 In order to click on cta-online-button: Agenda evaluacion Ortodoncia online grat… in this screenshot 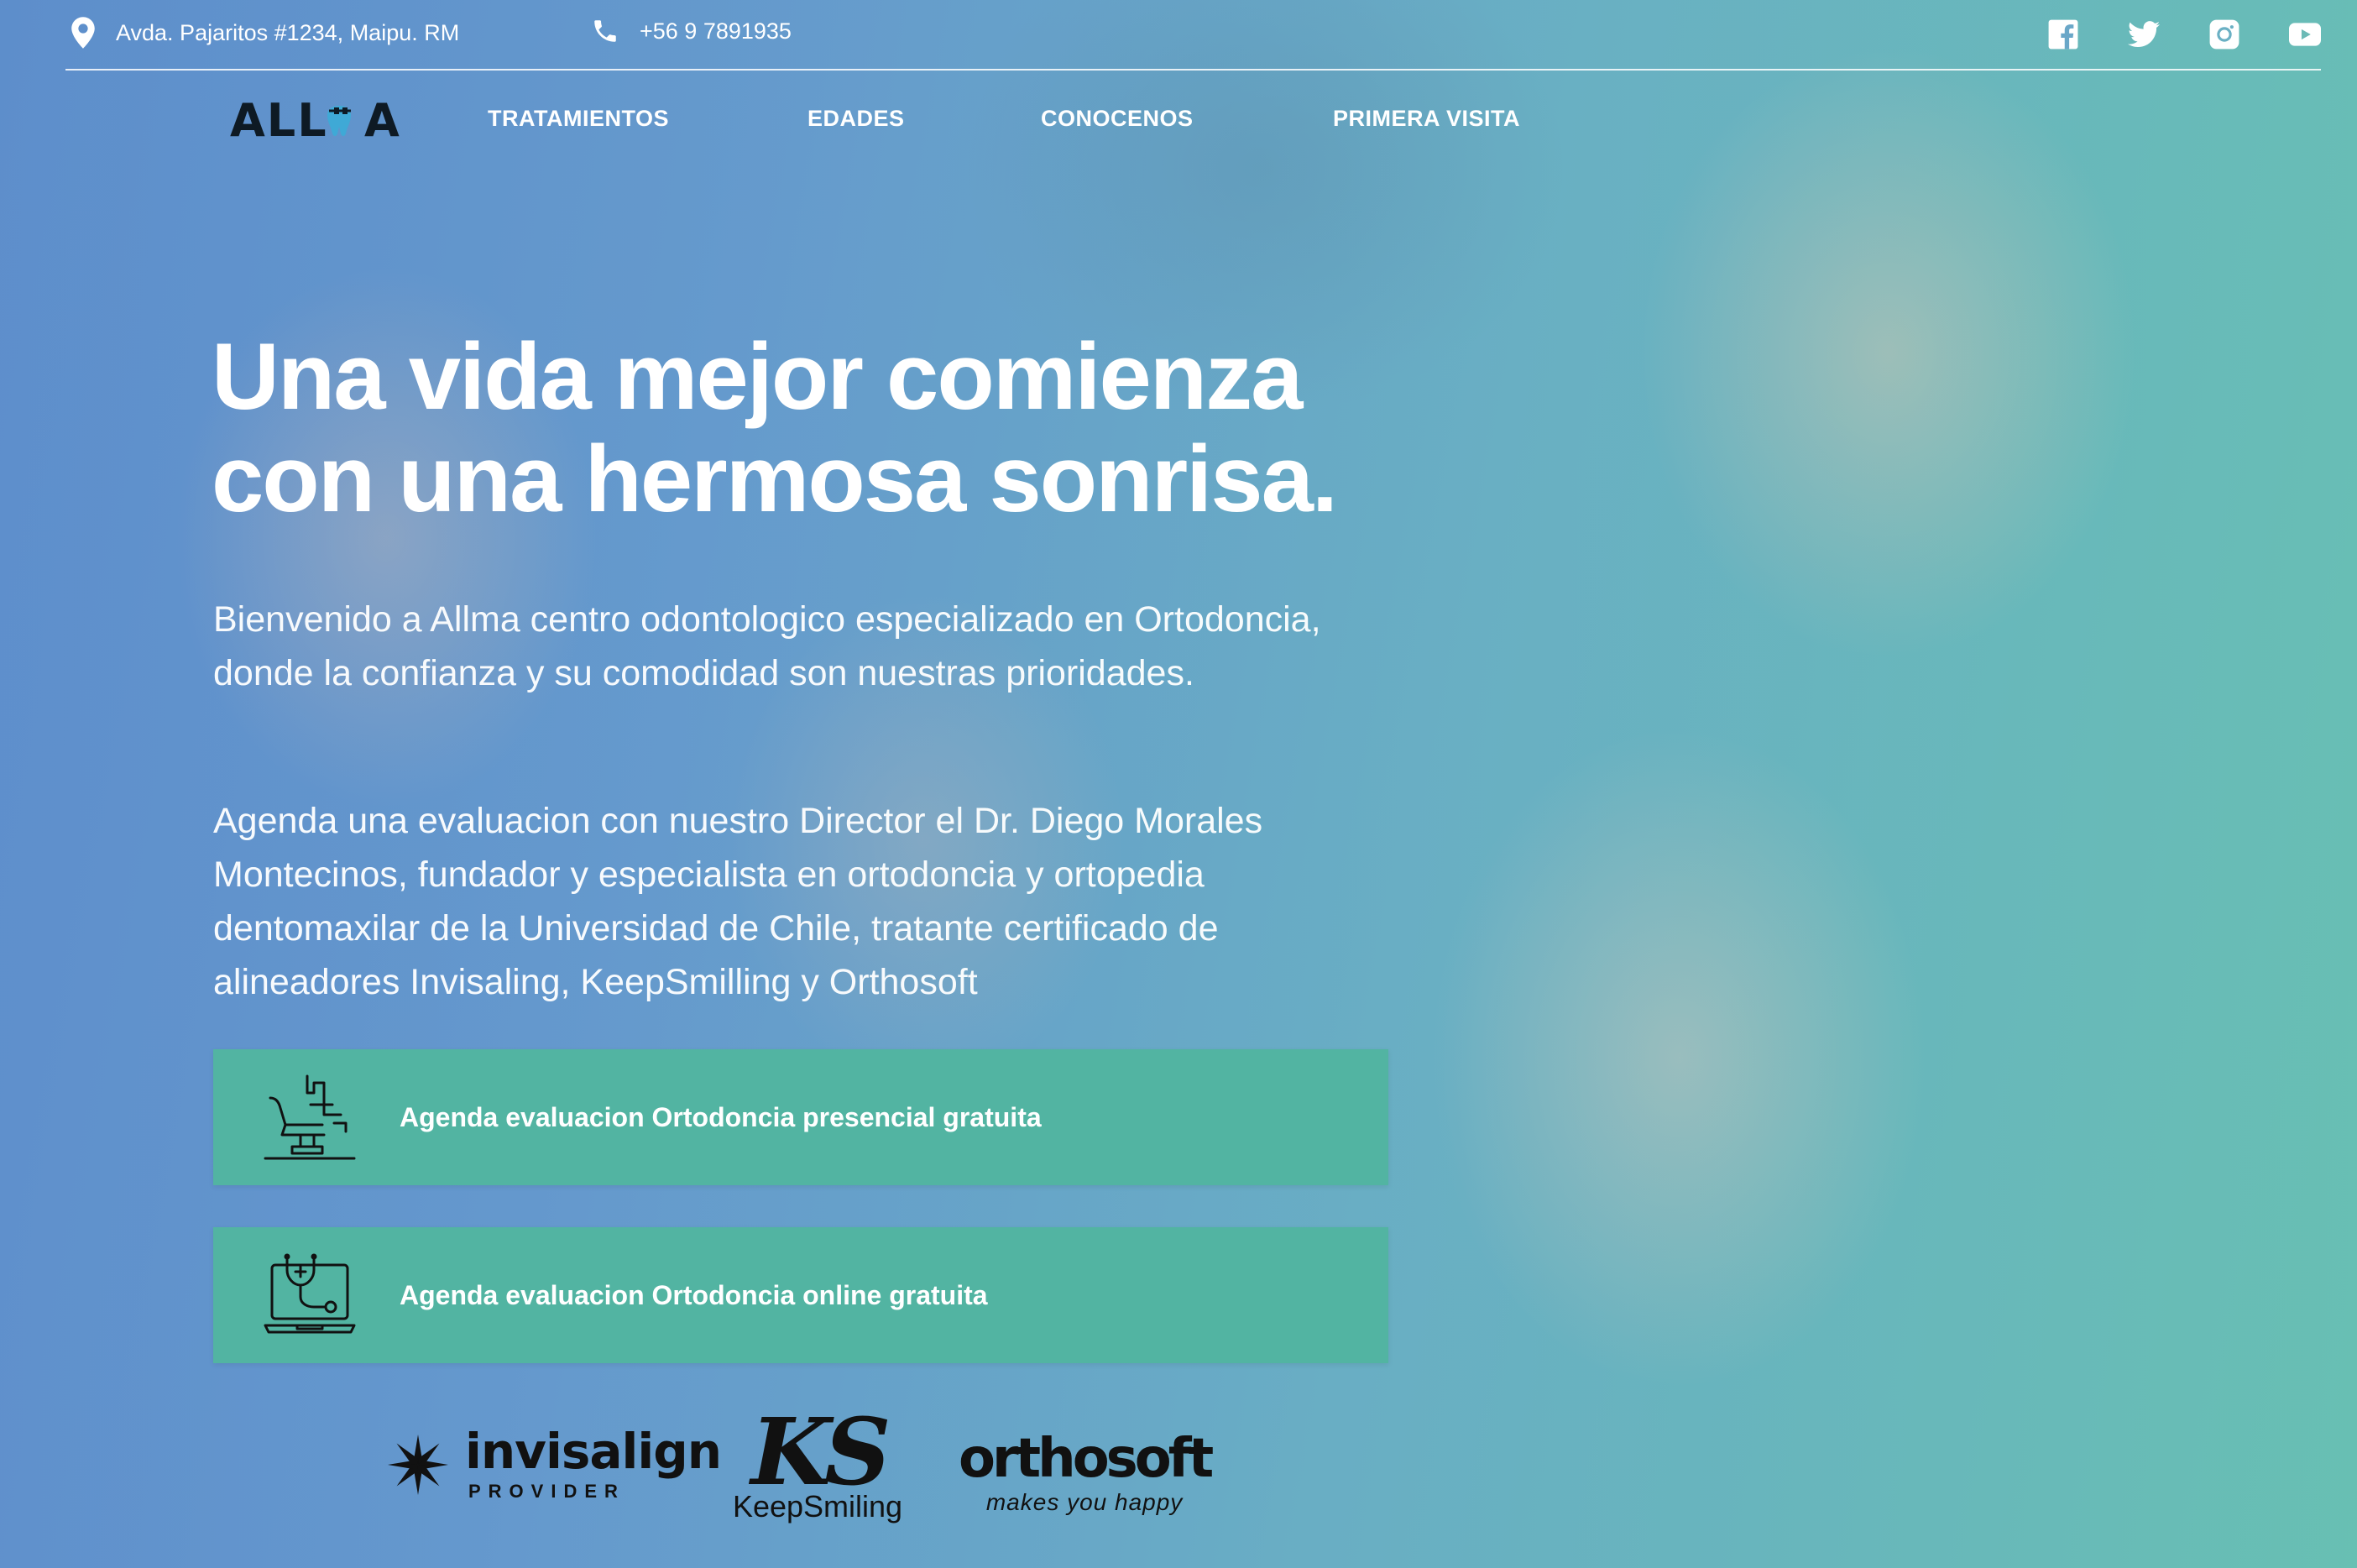, I will do `click(800, 1295)`.